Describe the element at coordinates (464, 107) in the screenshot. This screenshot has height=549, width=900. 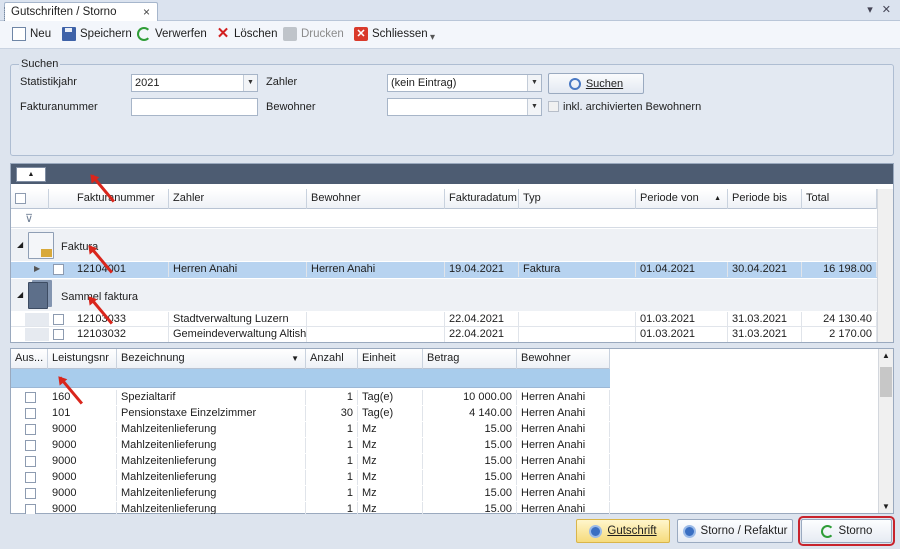
I see `resident-select: ▼` at that location.